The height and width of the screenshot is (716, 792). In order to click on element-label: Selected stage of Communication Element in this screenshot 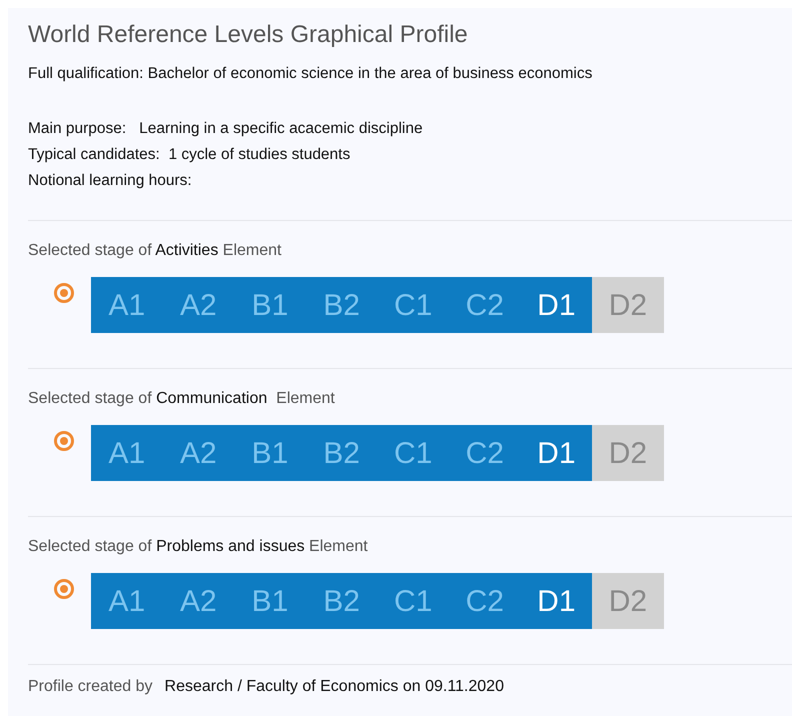, I will do `click(181, 399)`.